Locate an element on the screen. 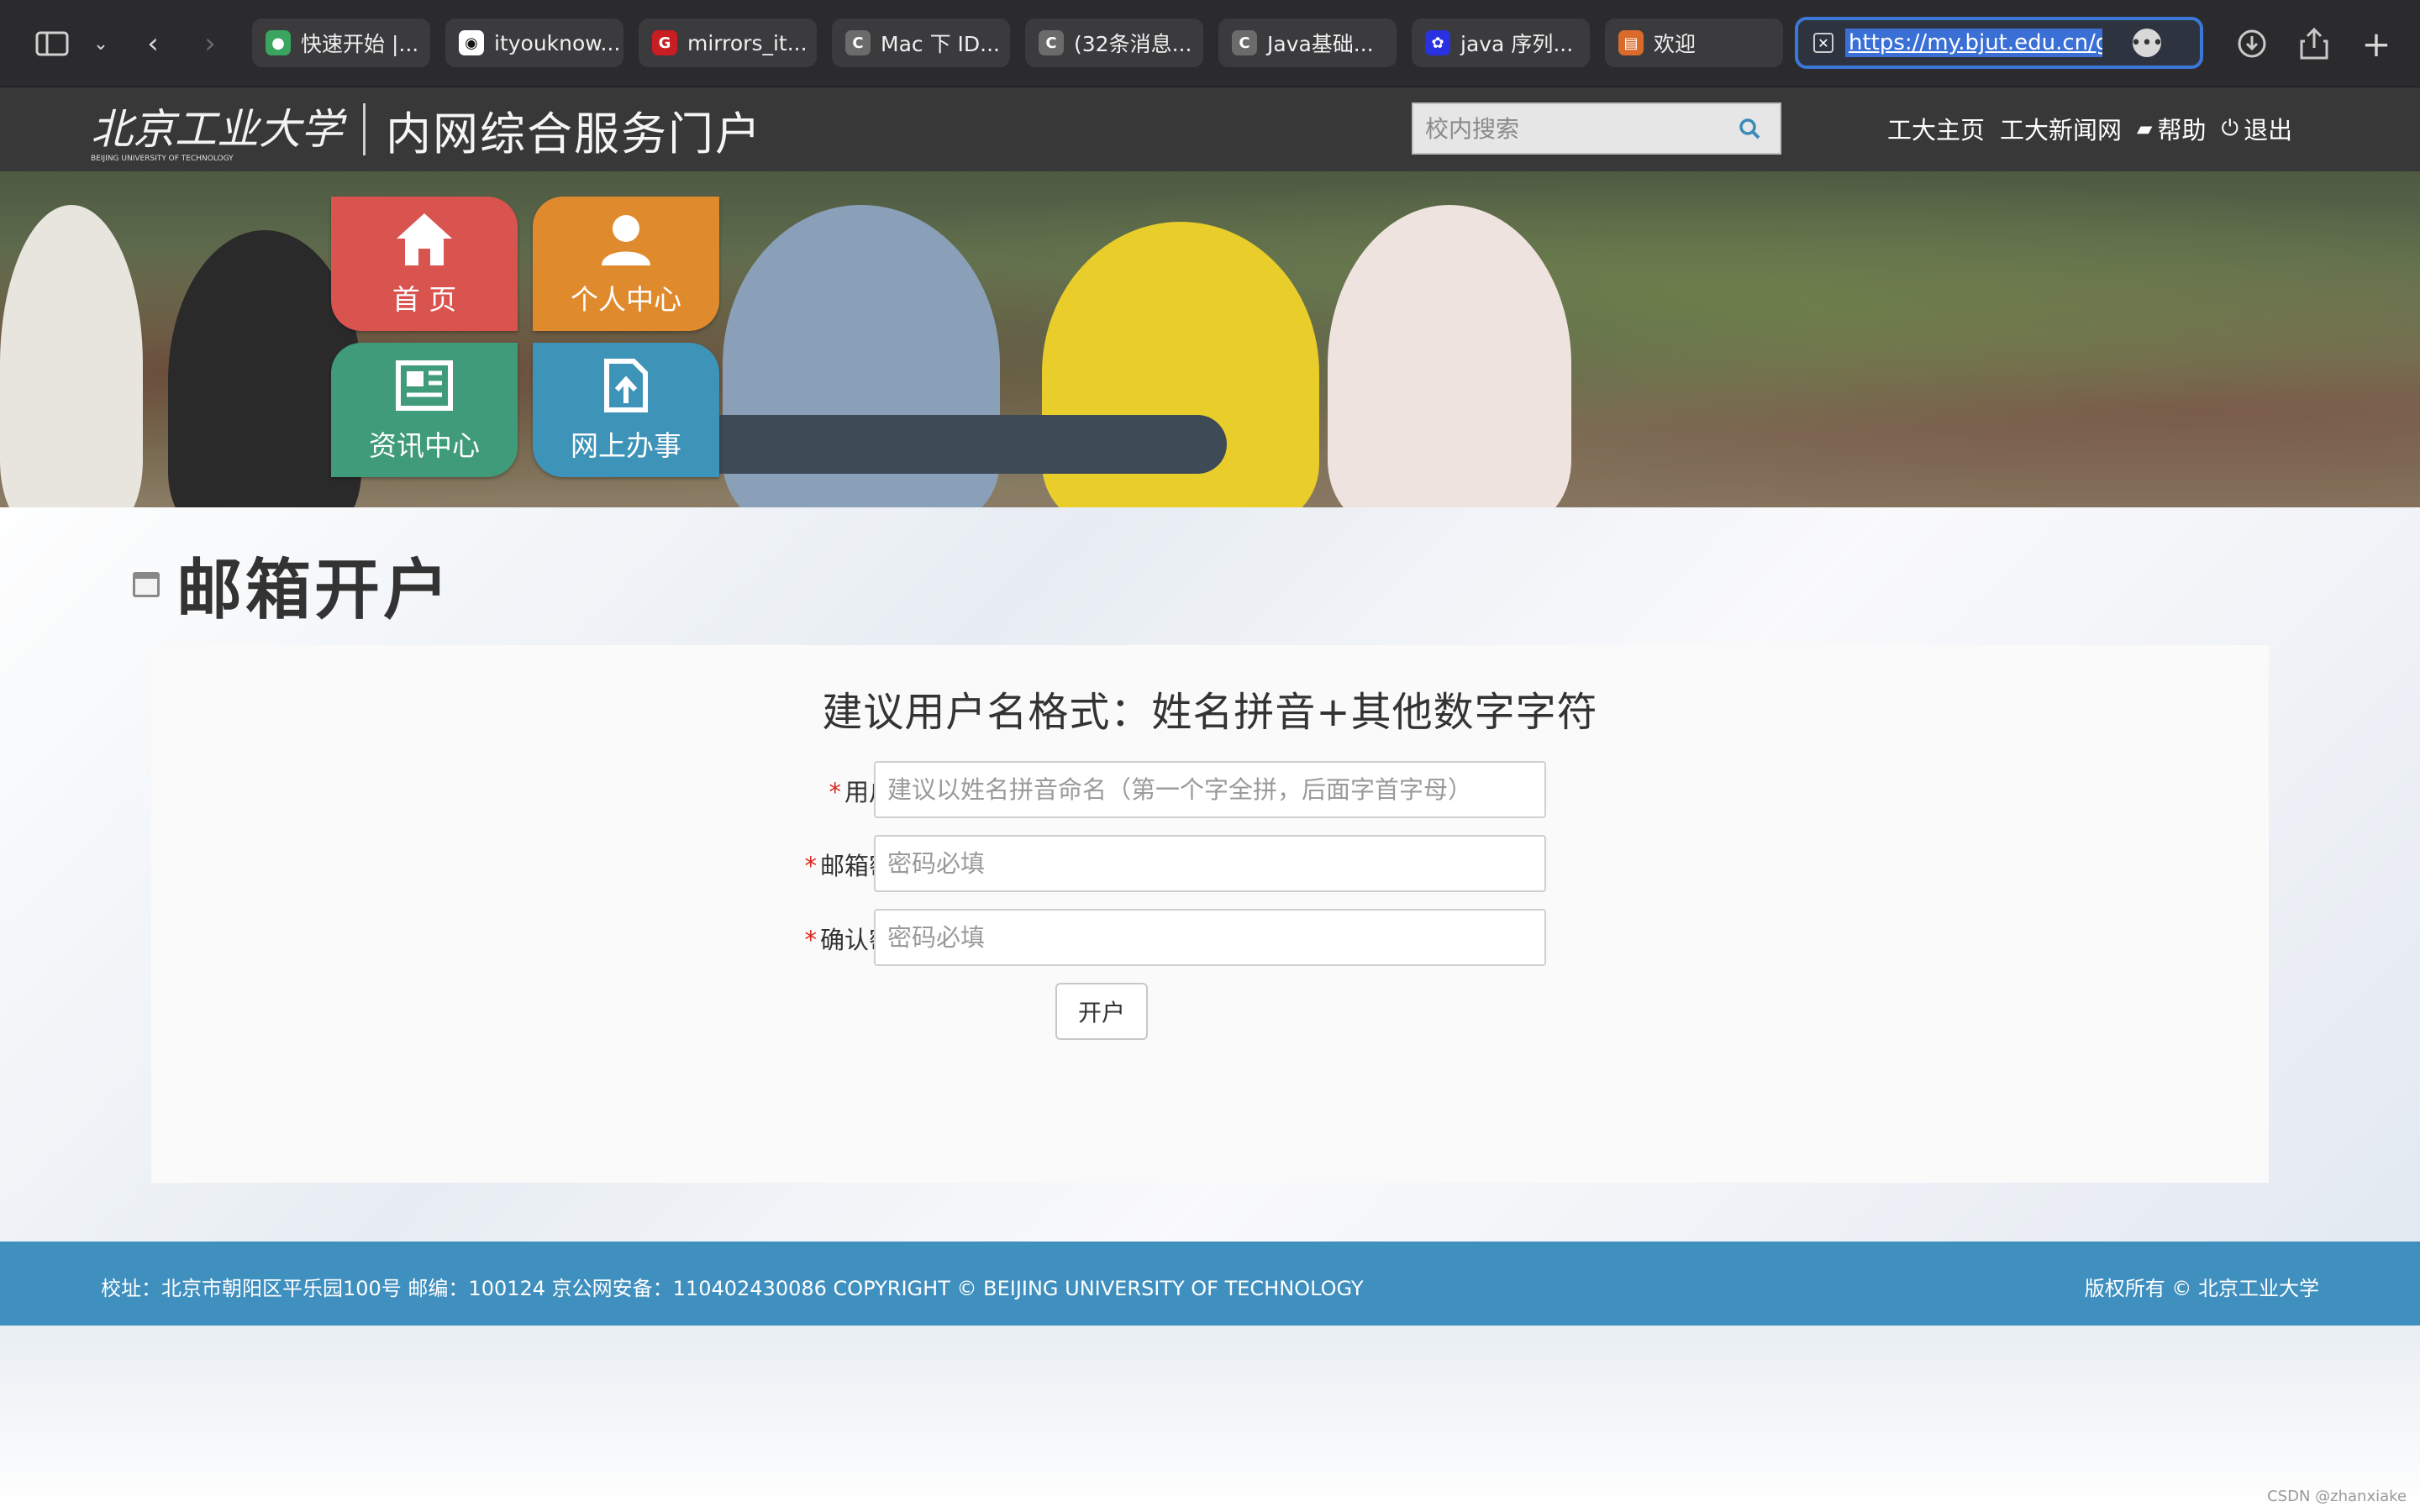 The height and width of the screenshot is (1512, 2420). newspaper-icon is located at coordinates (424, 385).